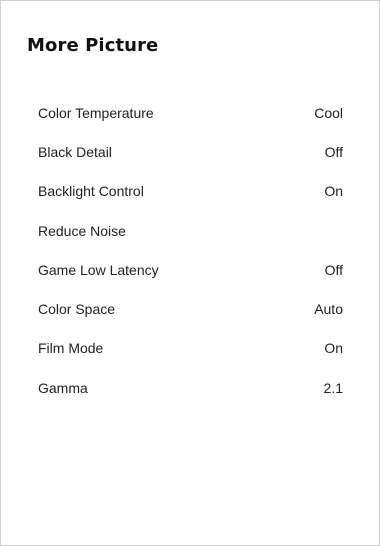 This screenshot has width=380, height=546. I want to click on menu-item-film-mode: Film Mode On, so click(190, 348).